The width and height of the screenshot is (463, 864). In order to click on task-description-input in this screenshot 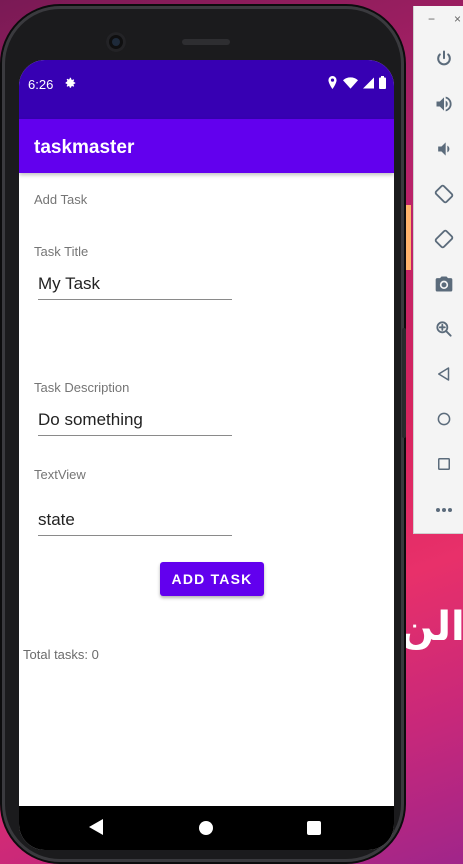, I will do `click(135, 422)`.